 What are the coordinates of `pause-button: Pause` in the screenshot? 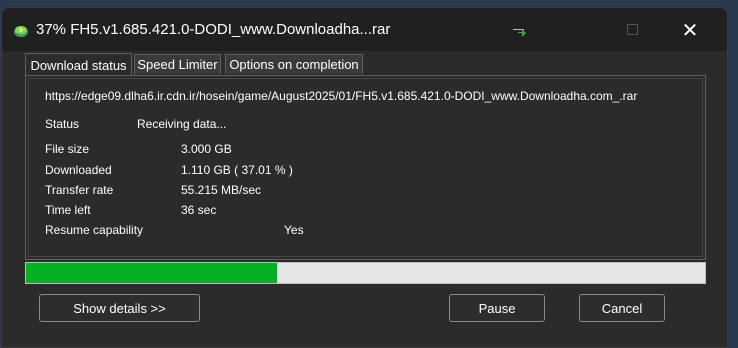 It's located at (497, 308).